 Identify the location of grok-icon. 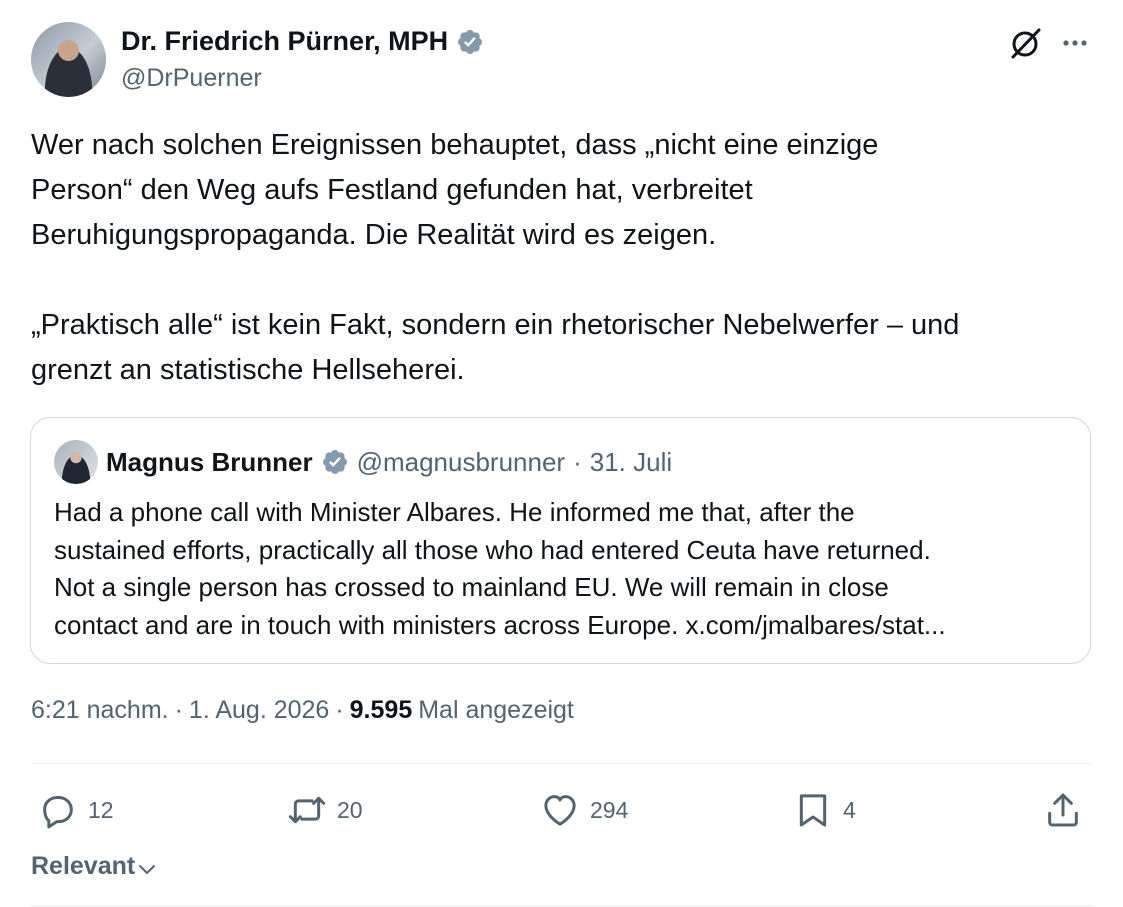
(1026, 43).